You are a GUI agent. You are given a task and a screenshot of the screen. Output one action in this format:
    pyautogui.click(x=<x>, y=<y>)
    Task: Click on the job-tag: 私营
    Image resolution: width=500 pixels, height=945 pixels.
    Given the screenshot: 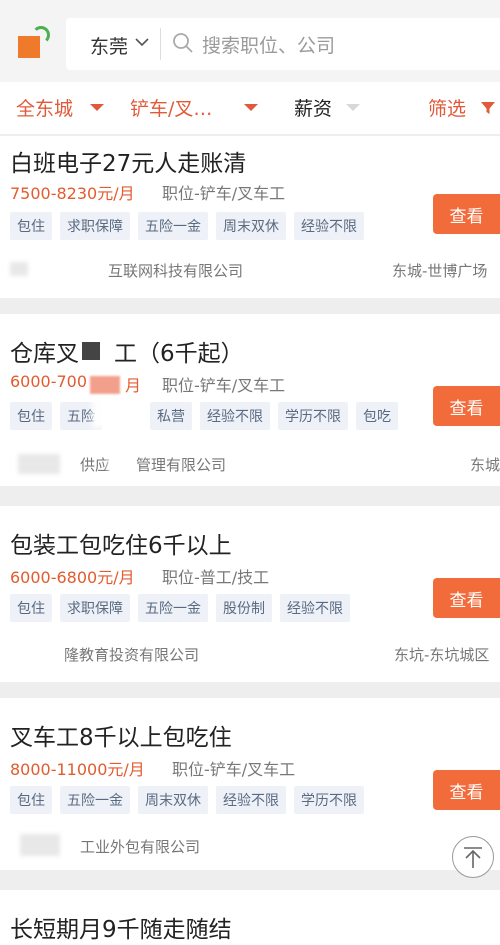 What is the action you would take?
    pyautogui.click(x=171, y=416)
    